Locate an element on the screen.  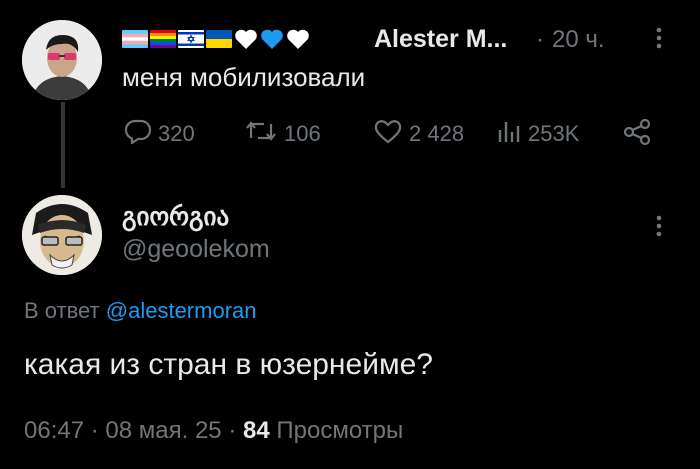
blue-heart-icon is located at coordinates (272, 39).